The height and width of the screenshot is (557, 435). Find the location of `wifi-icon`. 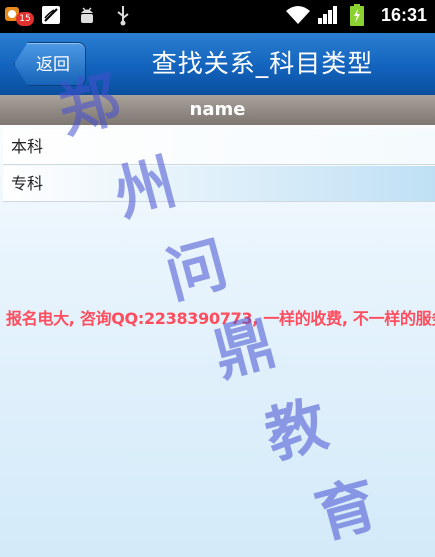

wifi-icon is located at coordinates (297, 15).